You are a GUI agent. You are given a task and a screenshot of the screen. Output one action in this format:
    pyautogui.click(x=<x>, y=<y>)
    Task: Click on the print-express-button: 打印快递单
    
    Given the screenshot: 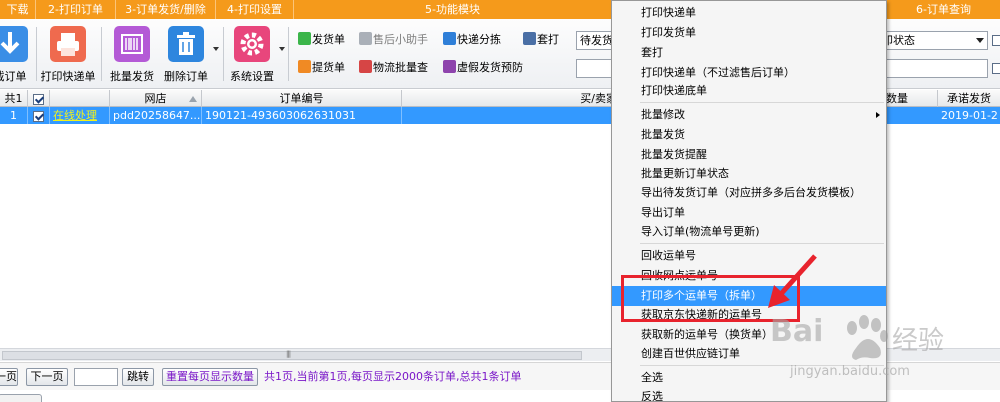 What is the action you would take?
    pyautogui.click(x=68, y=55)
    